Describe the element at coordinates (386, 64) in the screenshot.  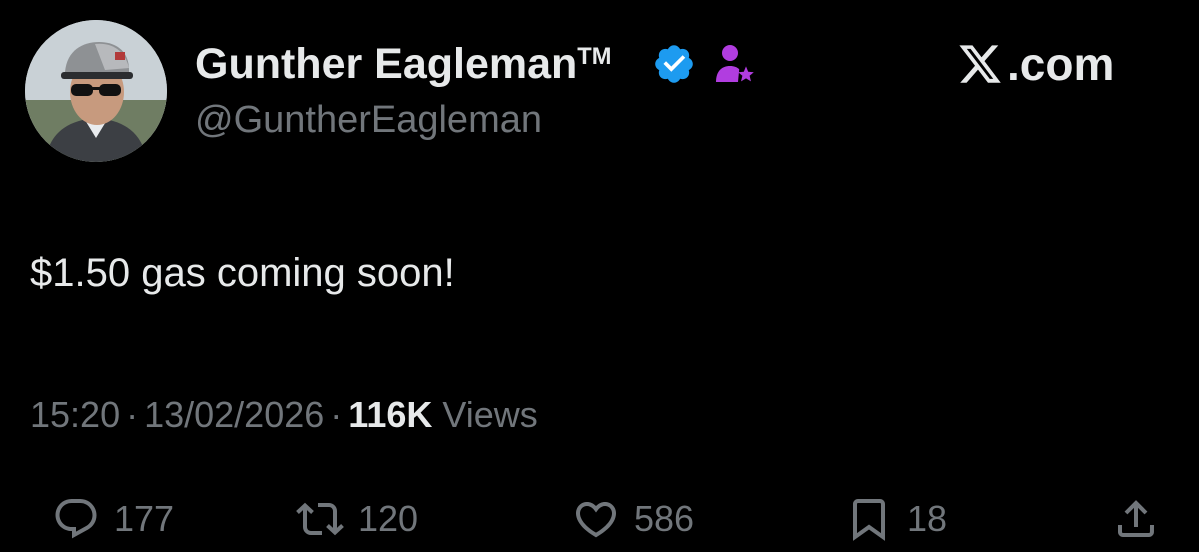
I see `display-name-text: Gunther Eagleman` at that location.